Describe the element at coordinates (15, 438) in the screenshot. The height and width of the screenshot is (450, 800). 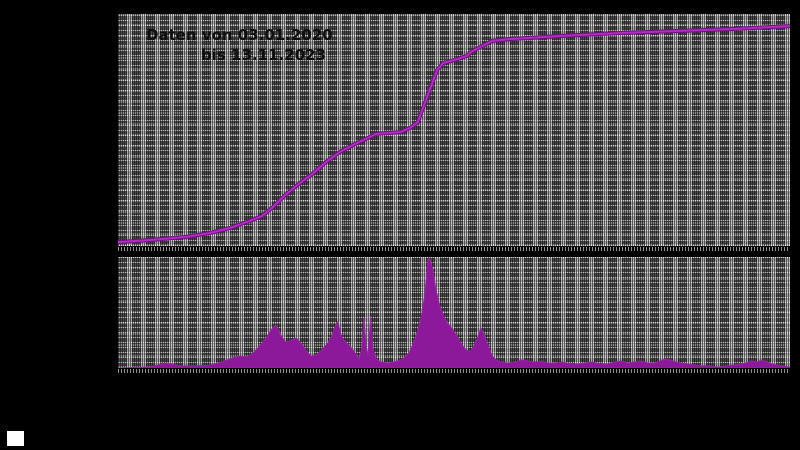
I see `legend-swatch` at that location.